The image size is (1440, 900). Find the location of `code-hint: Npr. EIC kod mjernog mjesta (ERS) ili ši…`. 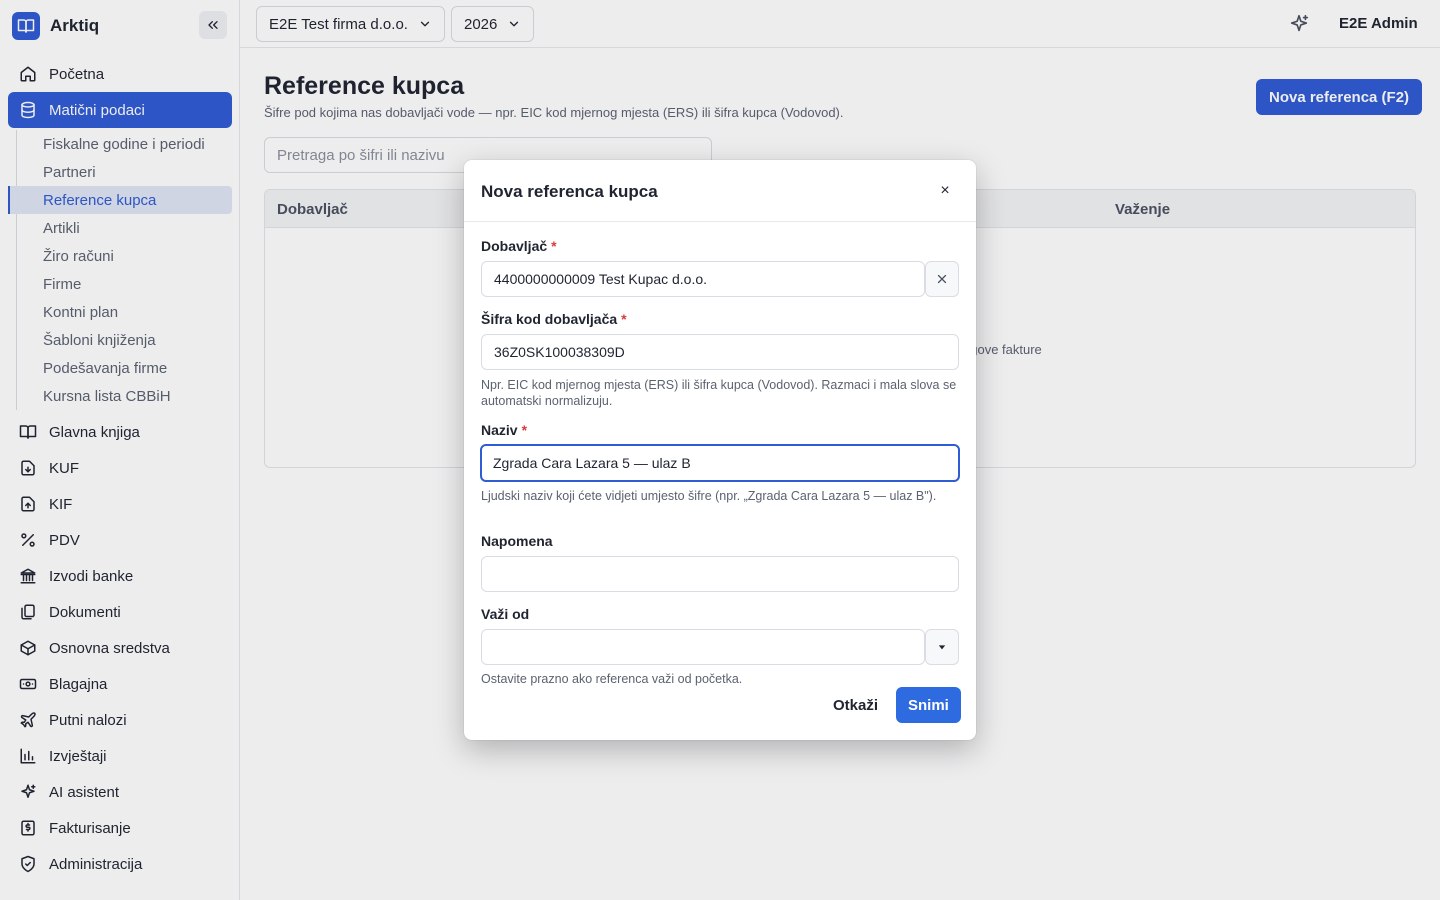

code-hint: Npr. EIC kod mjernog mjesta (ERS) ili ši… is located at coordinates (719, 393).